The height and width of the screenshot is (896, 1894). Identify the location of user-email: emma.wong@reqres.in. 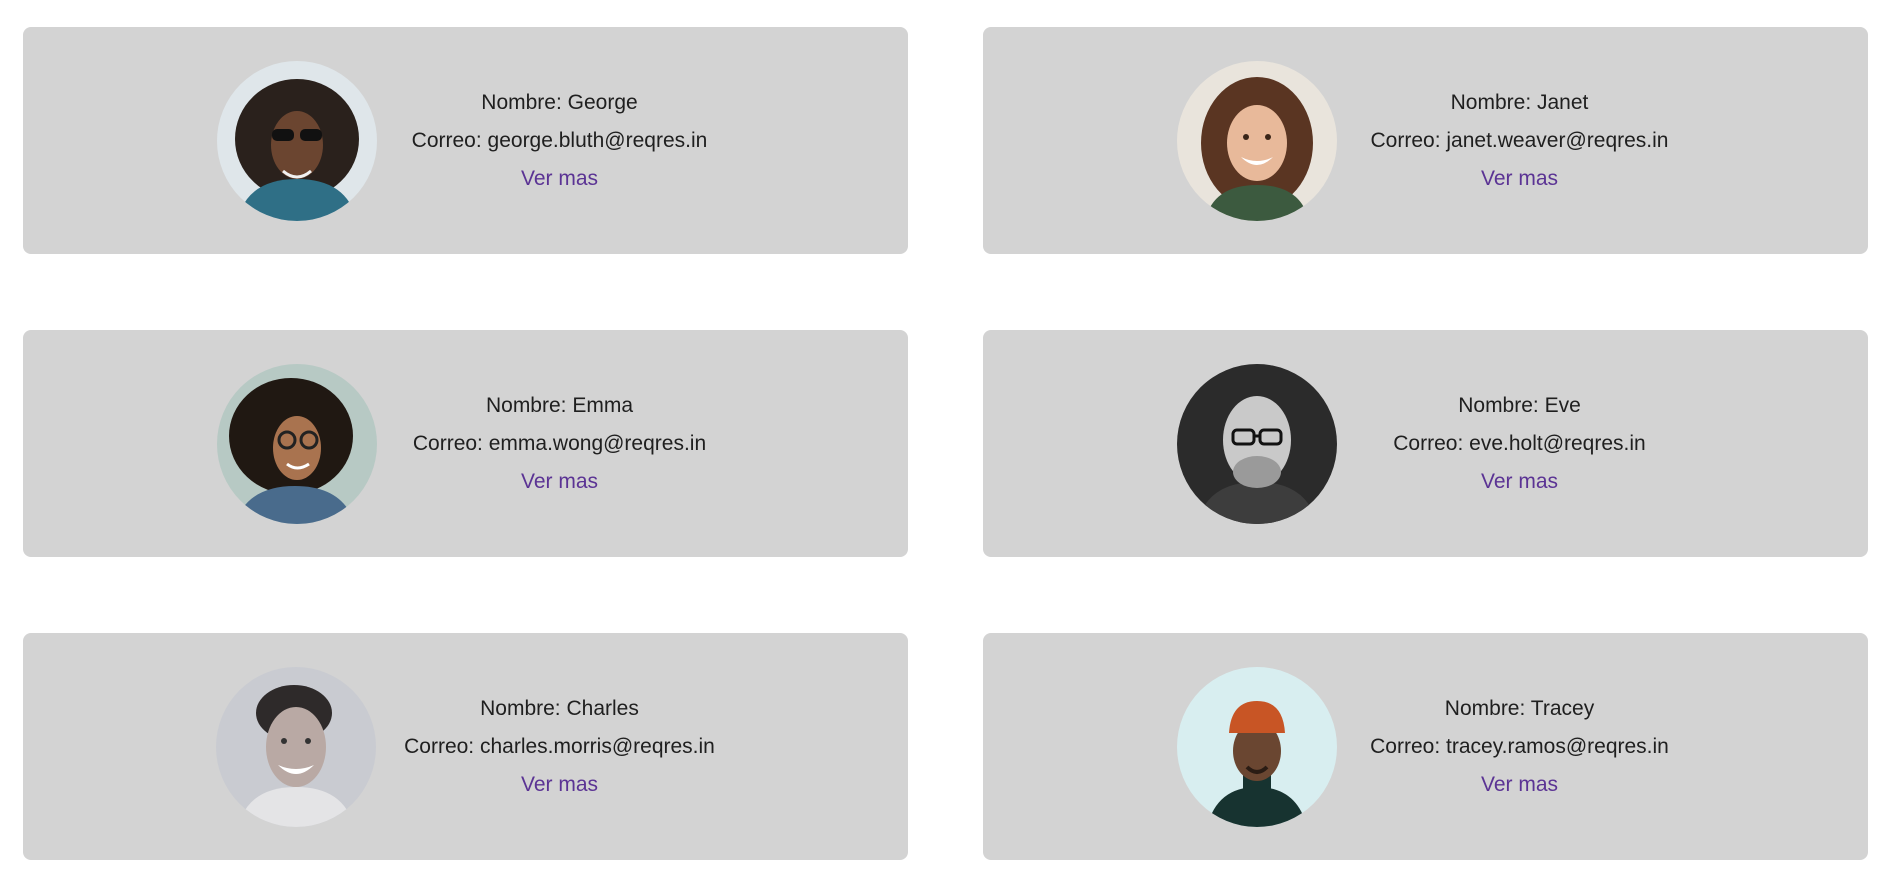
(597, 443).